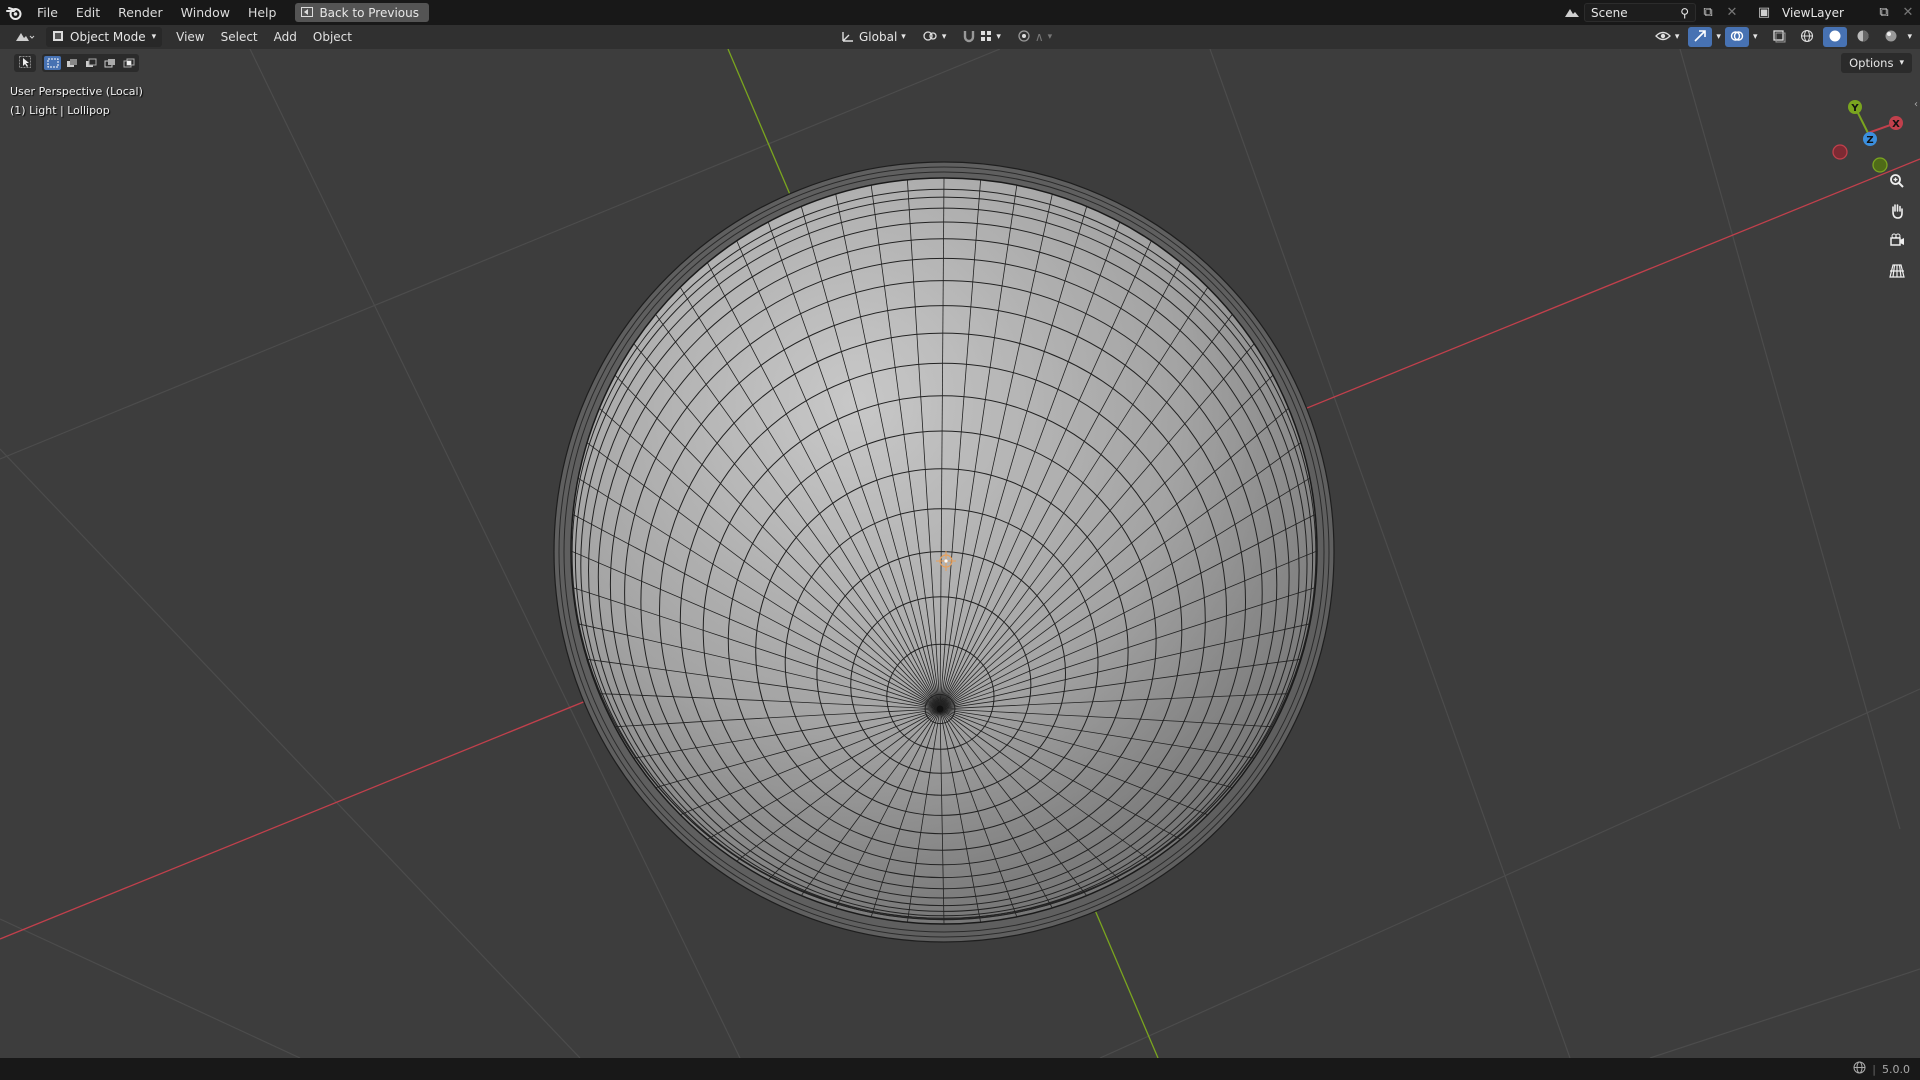  Describe the element at coordinates (47, 12) in the screenshot. I see `menu-file: File` at that location.